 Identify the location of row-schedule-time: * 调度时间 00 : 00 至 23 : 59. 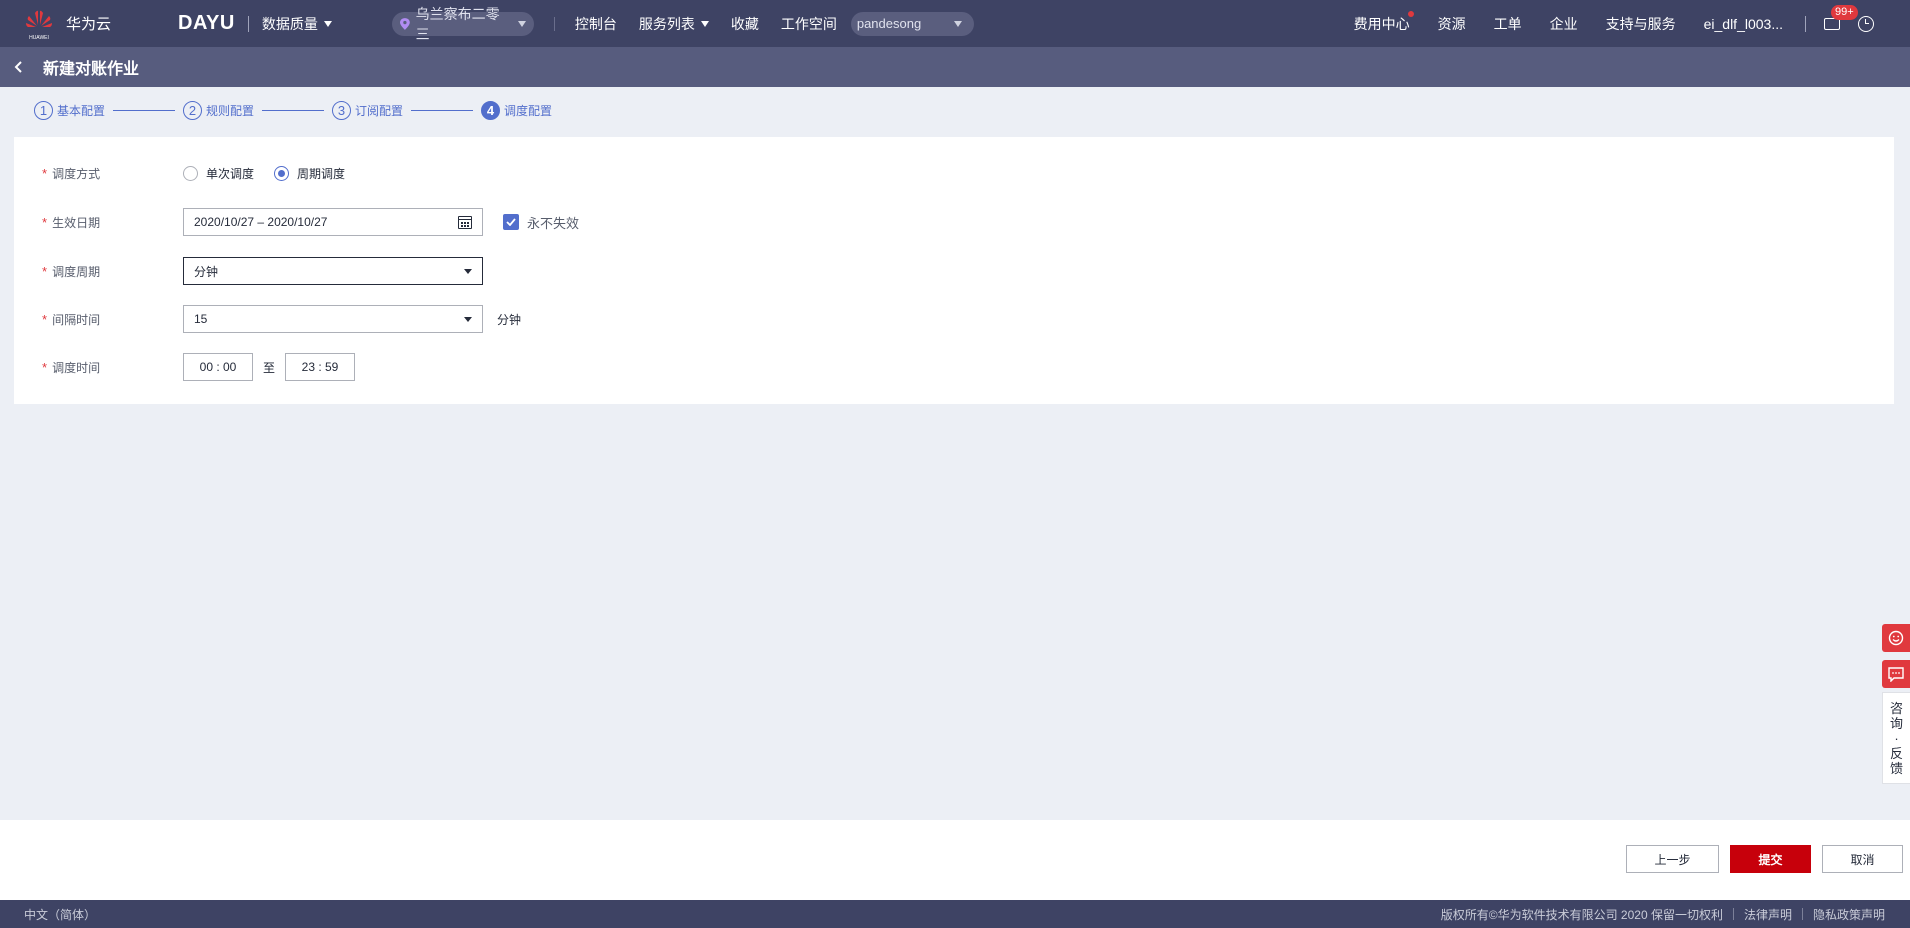
(199, 367).